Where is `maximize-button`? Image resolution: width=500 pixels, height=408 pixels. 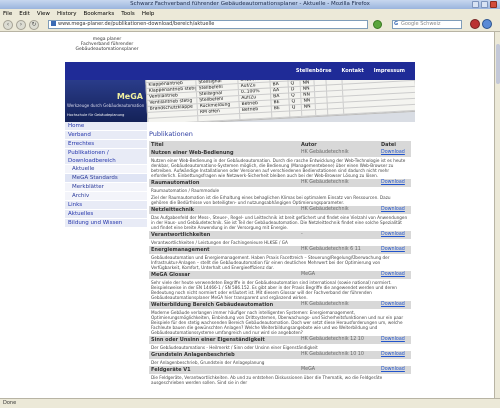
maximize-button is located at coordinates (484, 4).